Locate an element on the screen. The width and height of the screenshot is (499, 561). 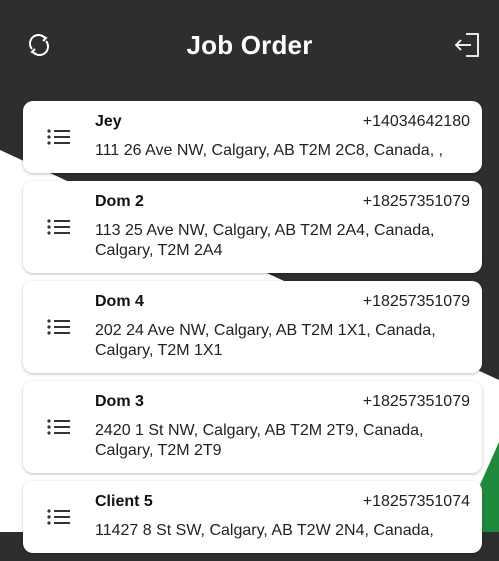
refresh-icon is located at coordinates (39, 45).